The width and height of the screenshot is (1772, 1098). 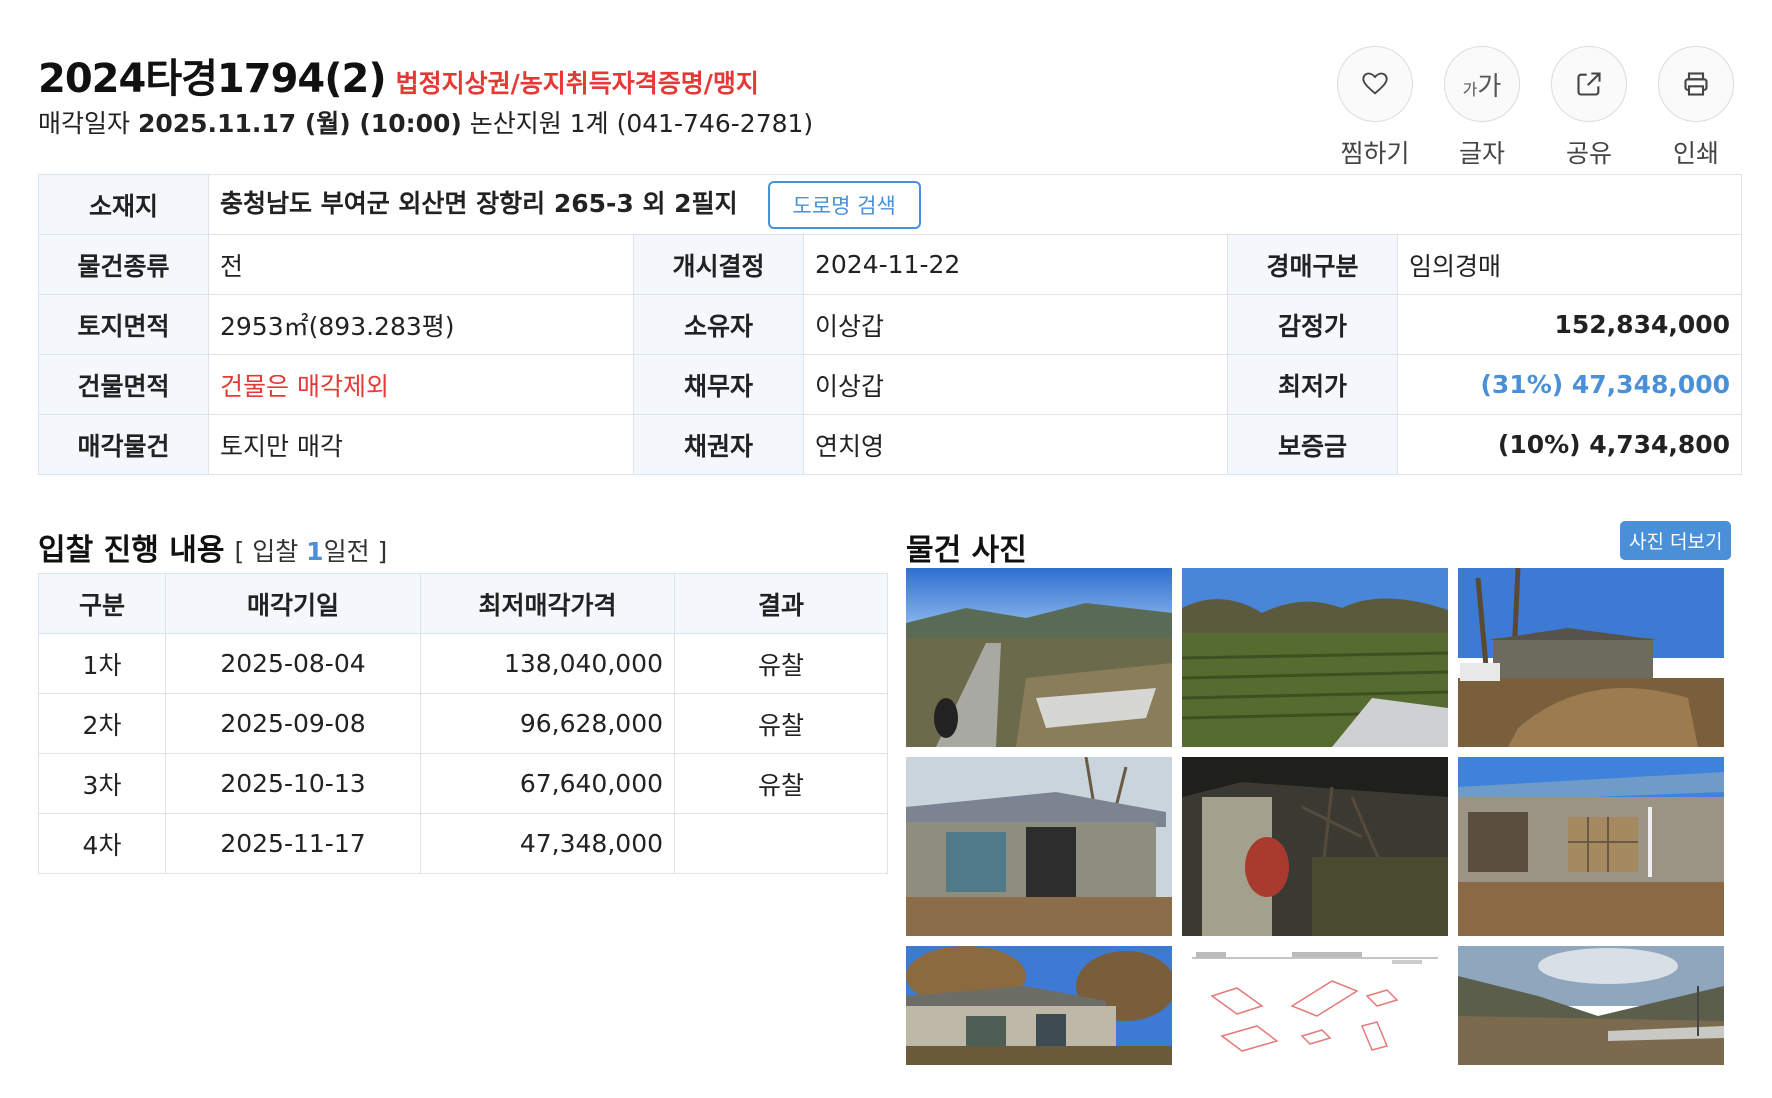 I want to click on font-size-button: 가가 글자, so click(x=1482, y=108).